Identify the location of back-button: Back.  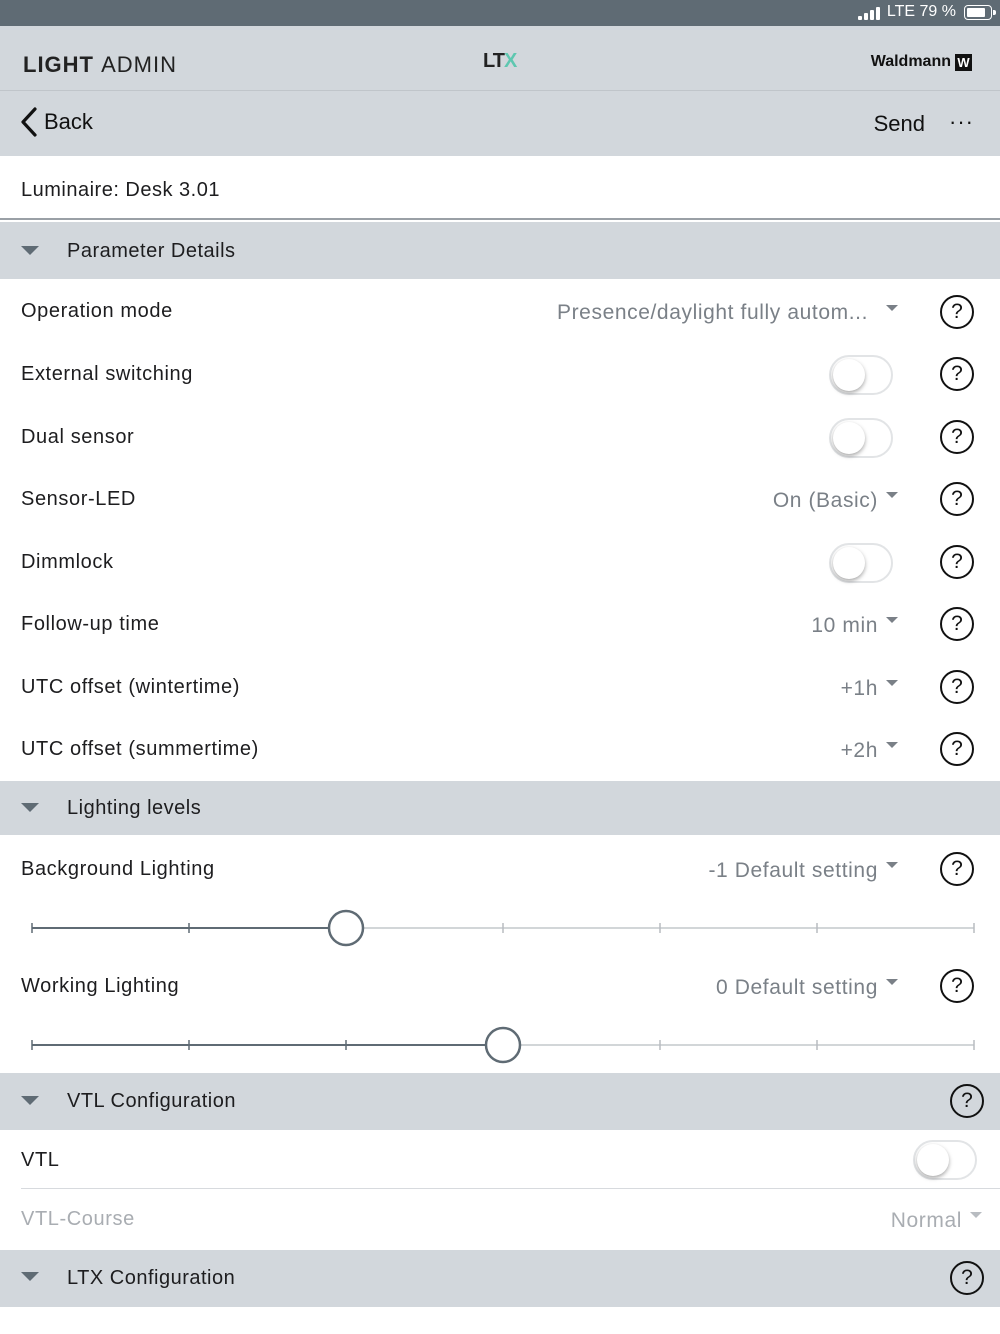
(56, 122).